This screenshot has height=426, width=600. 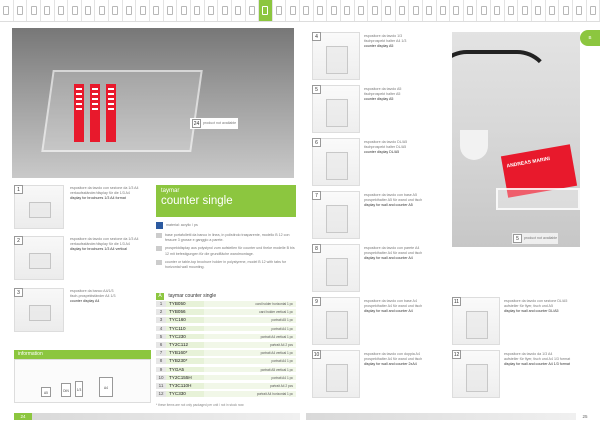 I want to click on thumb-item-10: 10, so click(x=336, y=374).